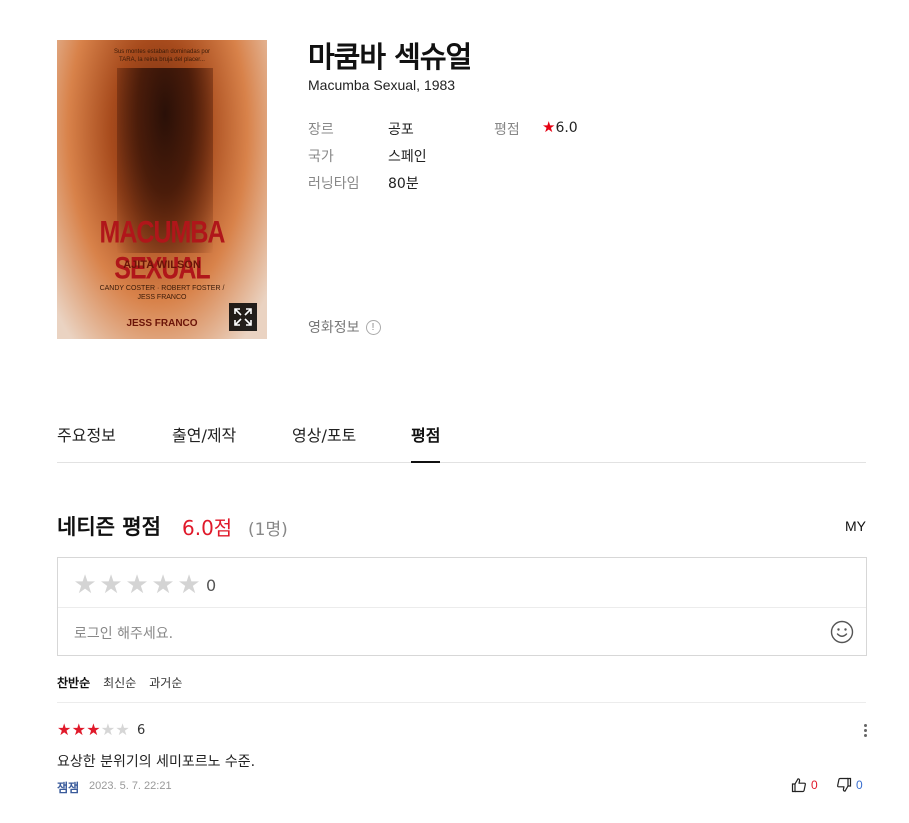 The width and height of the screenshot is (909, 823). Describe the element at coordinates (162, 250) in the screenshot. I see `poster-title: MACUMBA SEXUAL` at that location.